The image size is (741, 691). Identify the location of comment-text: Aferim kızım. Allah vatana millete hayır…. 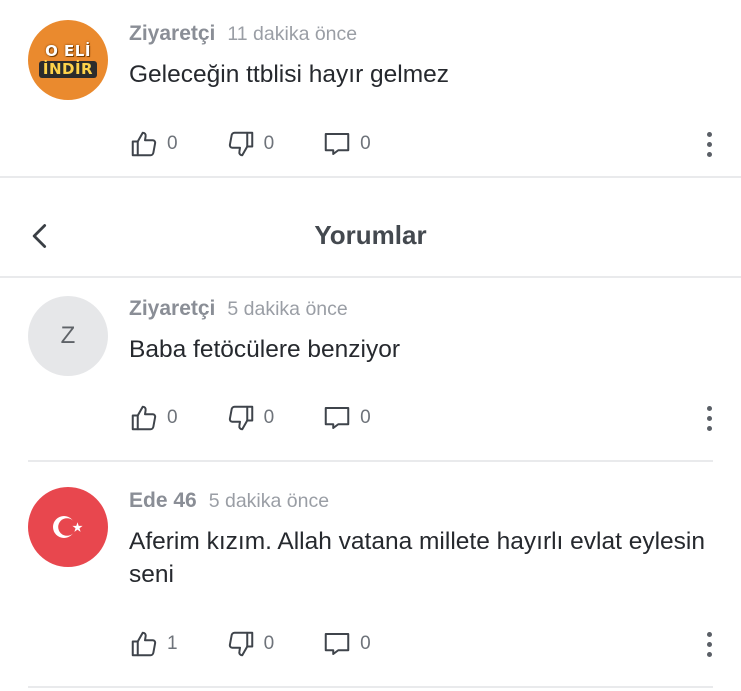
(417, 558).